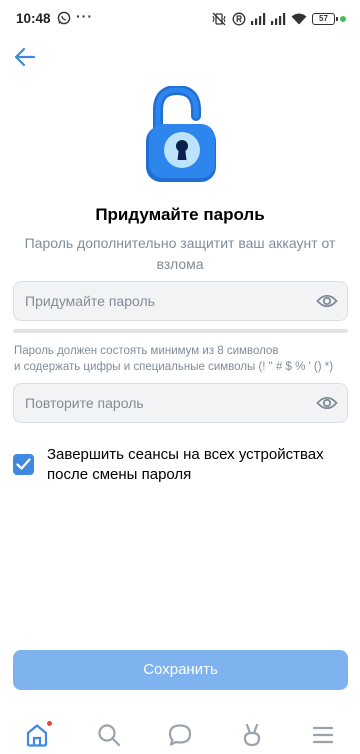  What do you see at coordinates (49, 723) in the screenshot?
I see `notification-dot` at bounding box center [49, 723].